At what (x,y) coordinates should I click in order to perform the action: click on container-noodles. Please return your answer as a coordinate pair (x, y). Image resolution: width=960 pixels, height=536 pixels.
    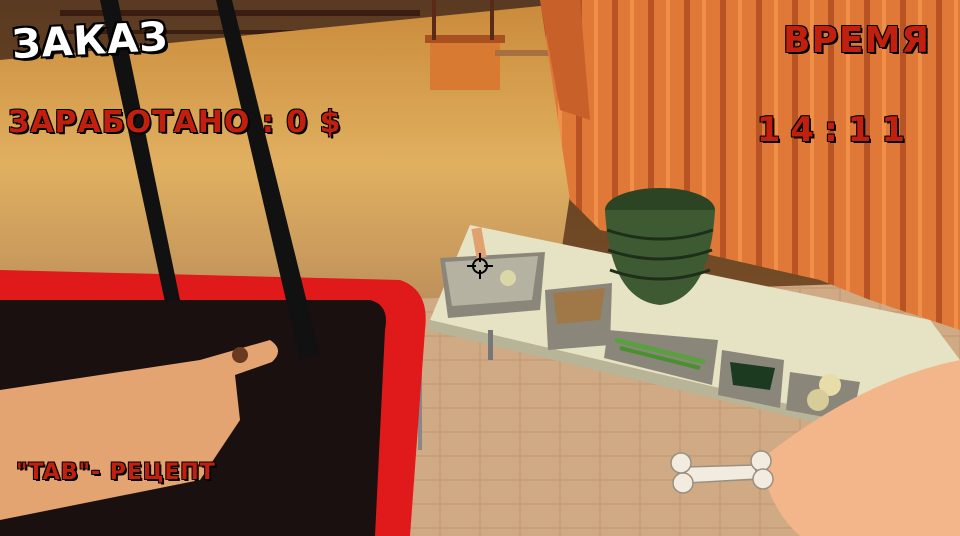
    Looking at the image, I should click on (578, 316).